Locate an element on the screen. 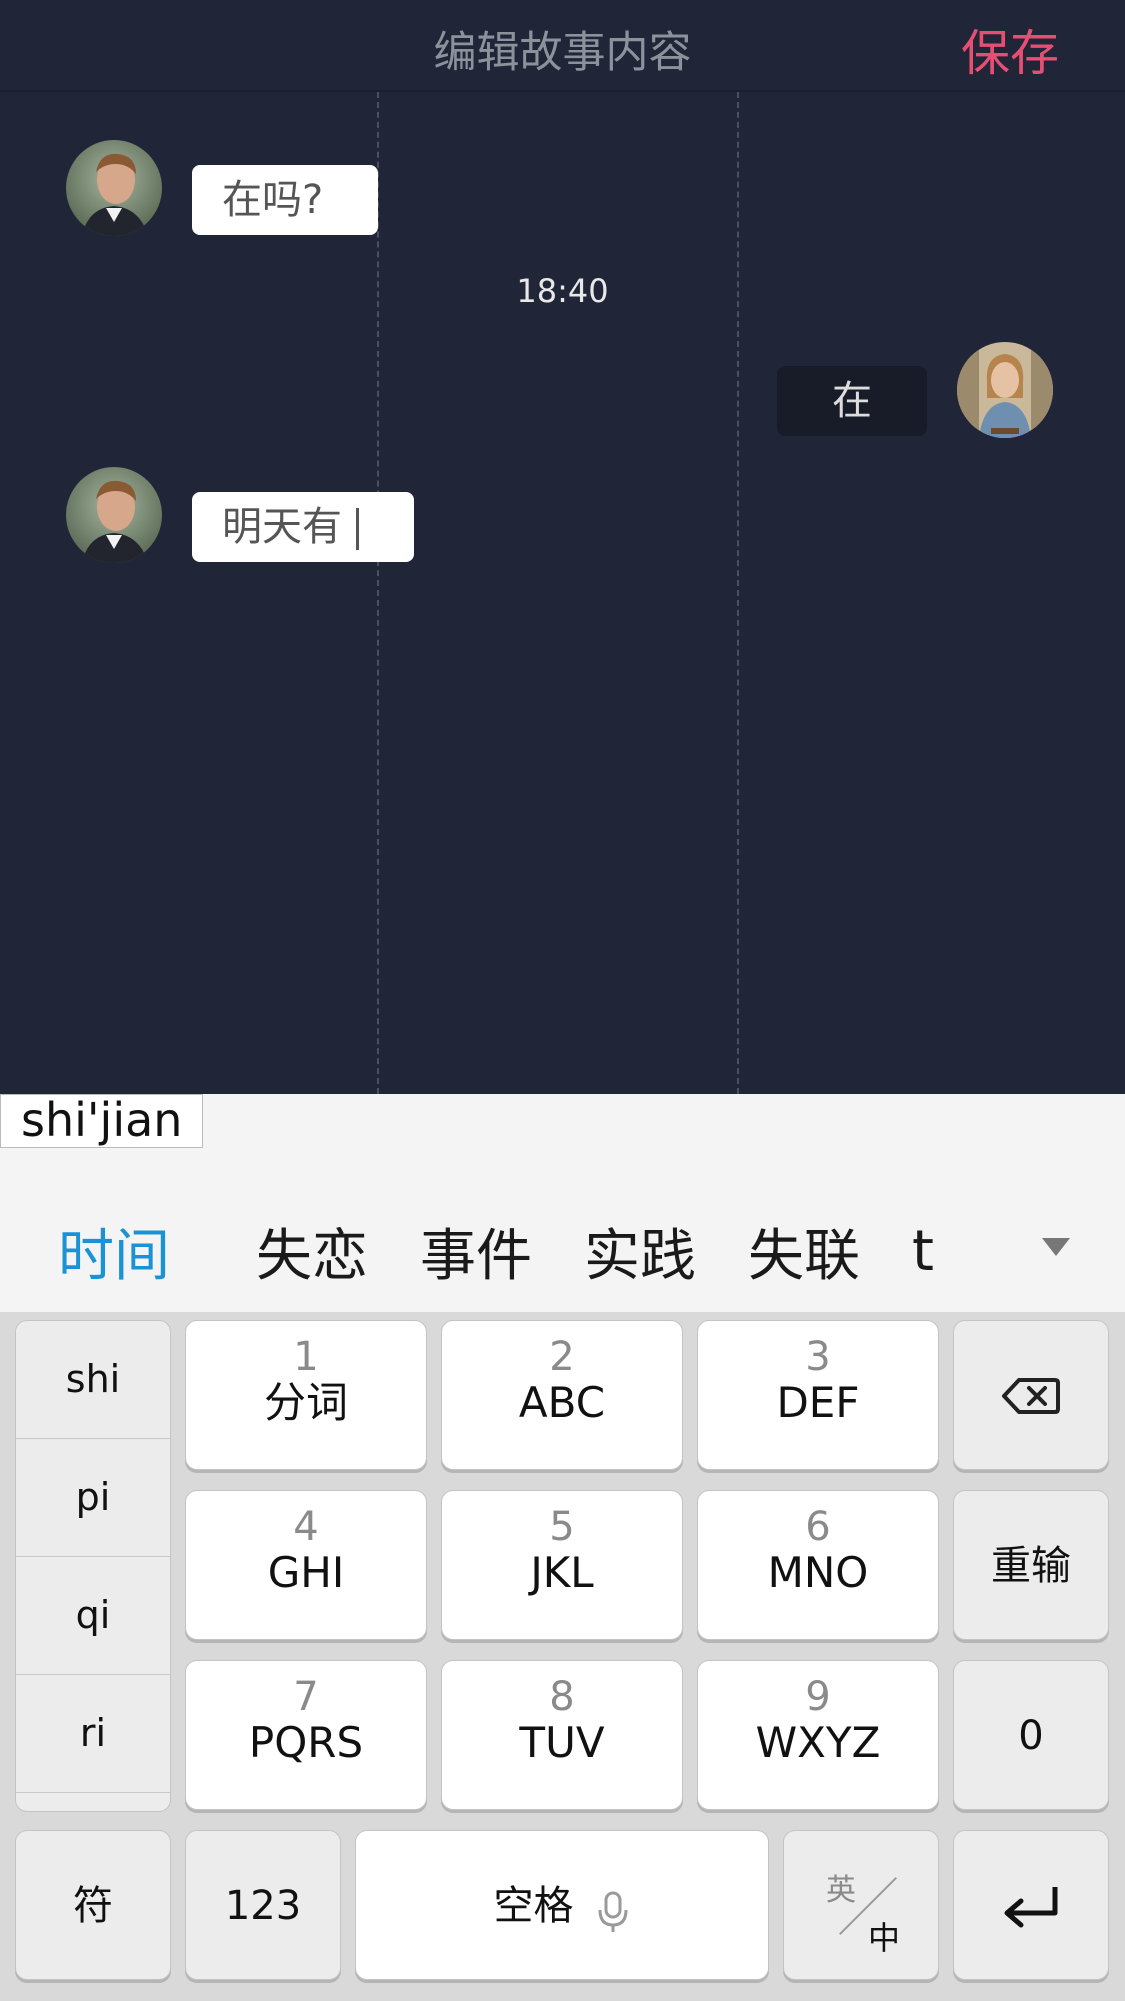 Image resolution: width=1125 pixels, height=2001 pixels. backspace-button is located at coordinates (1031, 1395).